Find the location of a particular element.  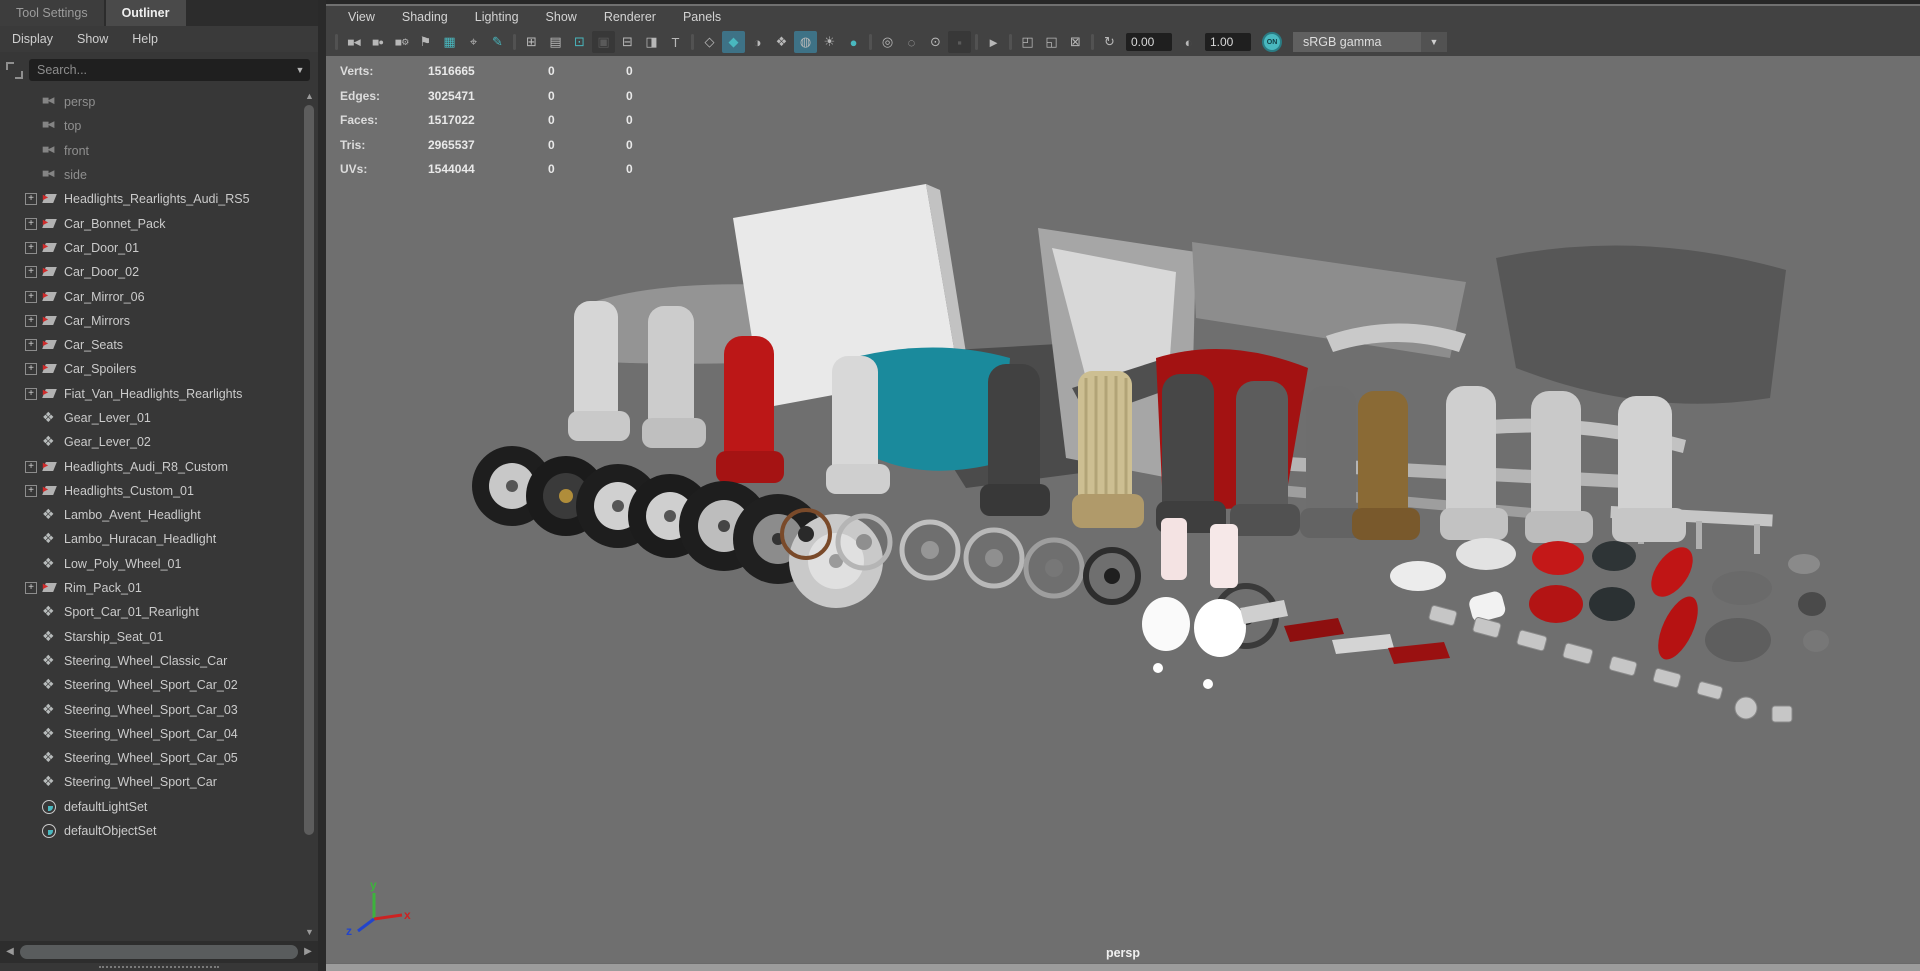

material-preview-icon: ◑ is located at coordinates (757, 42).